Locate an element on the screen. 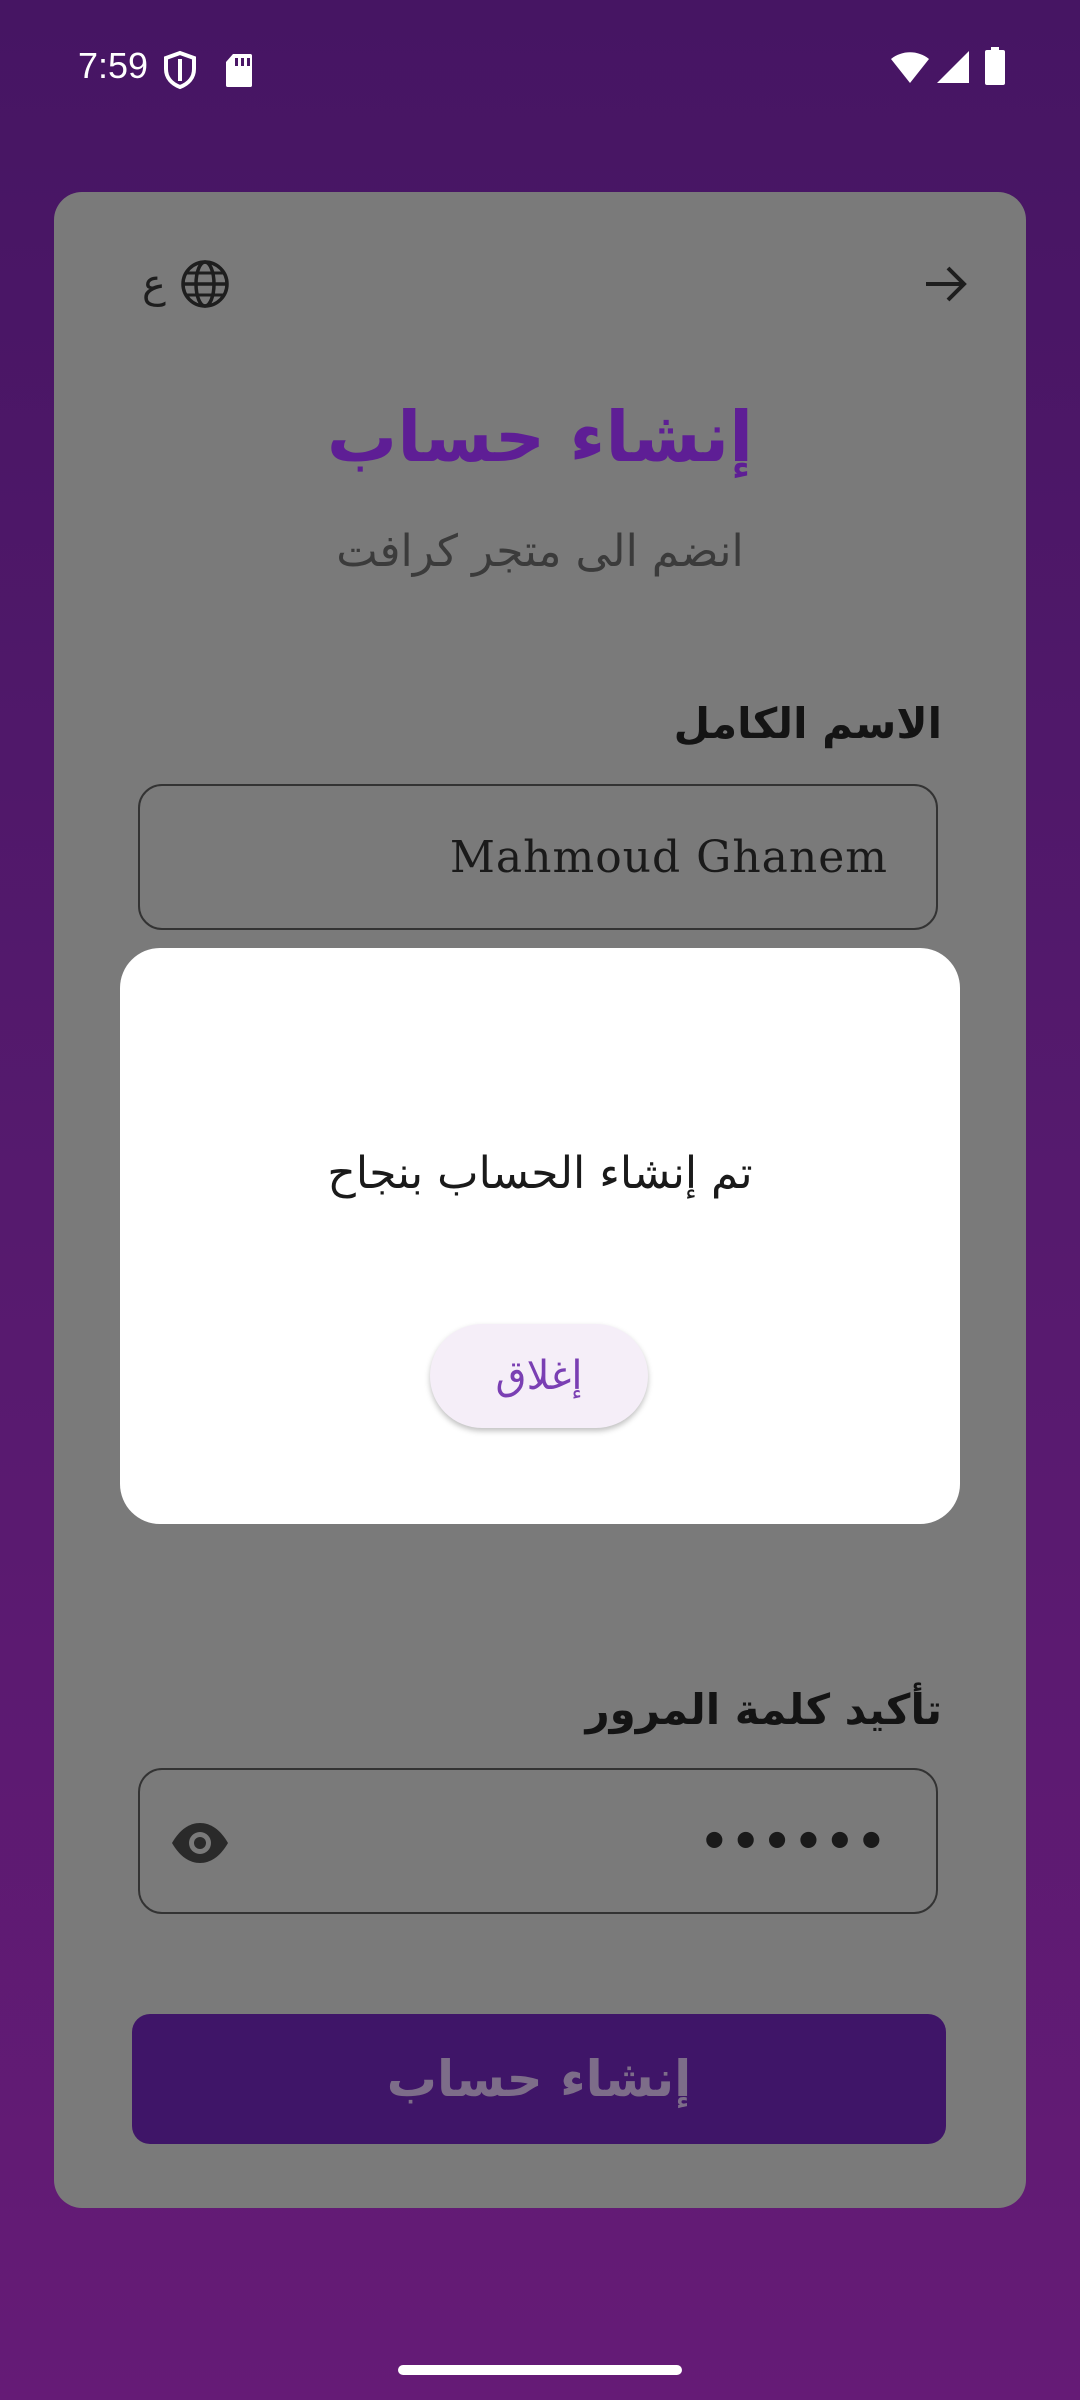 The image size is (1080, 2400). page-subtitle: انضم الى متجر كرافت is located at coordinates (540, 551).